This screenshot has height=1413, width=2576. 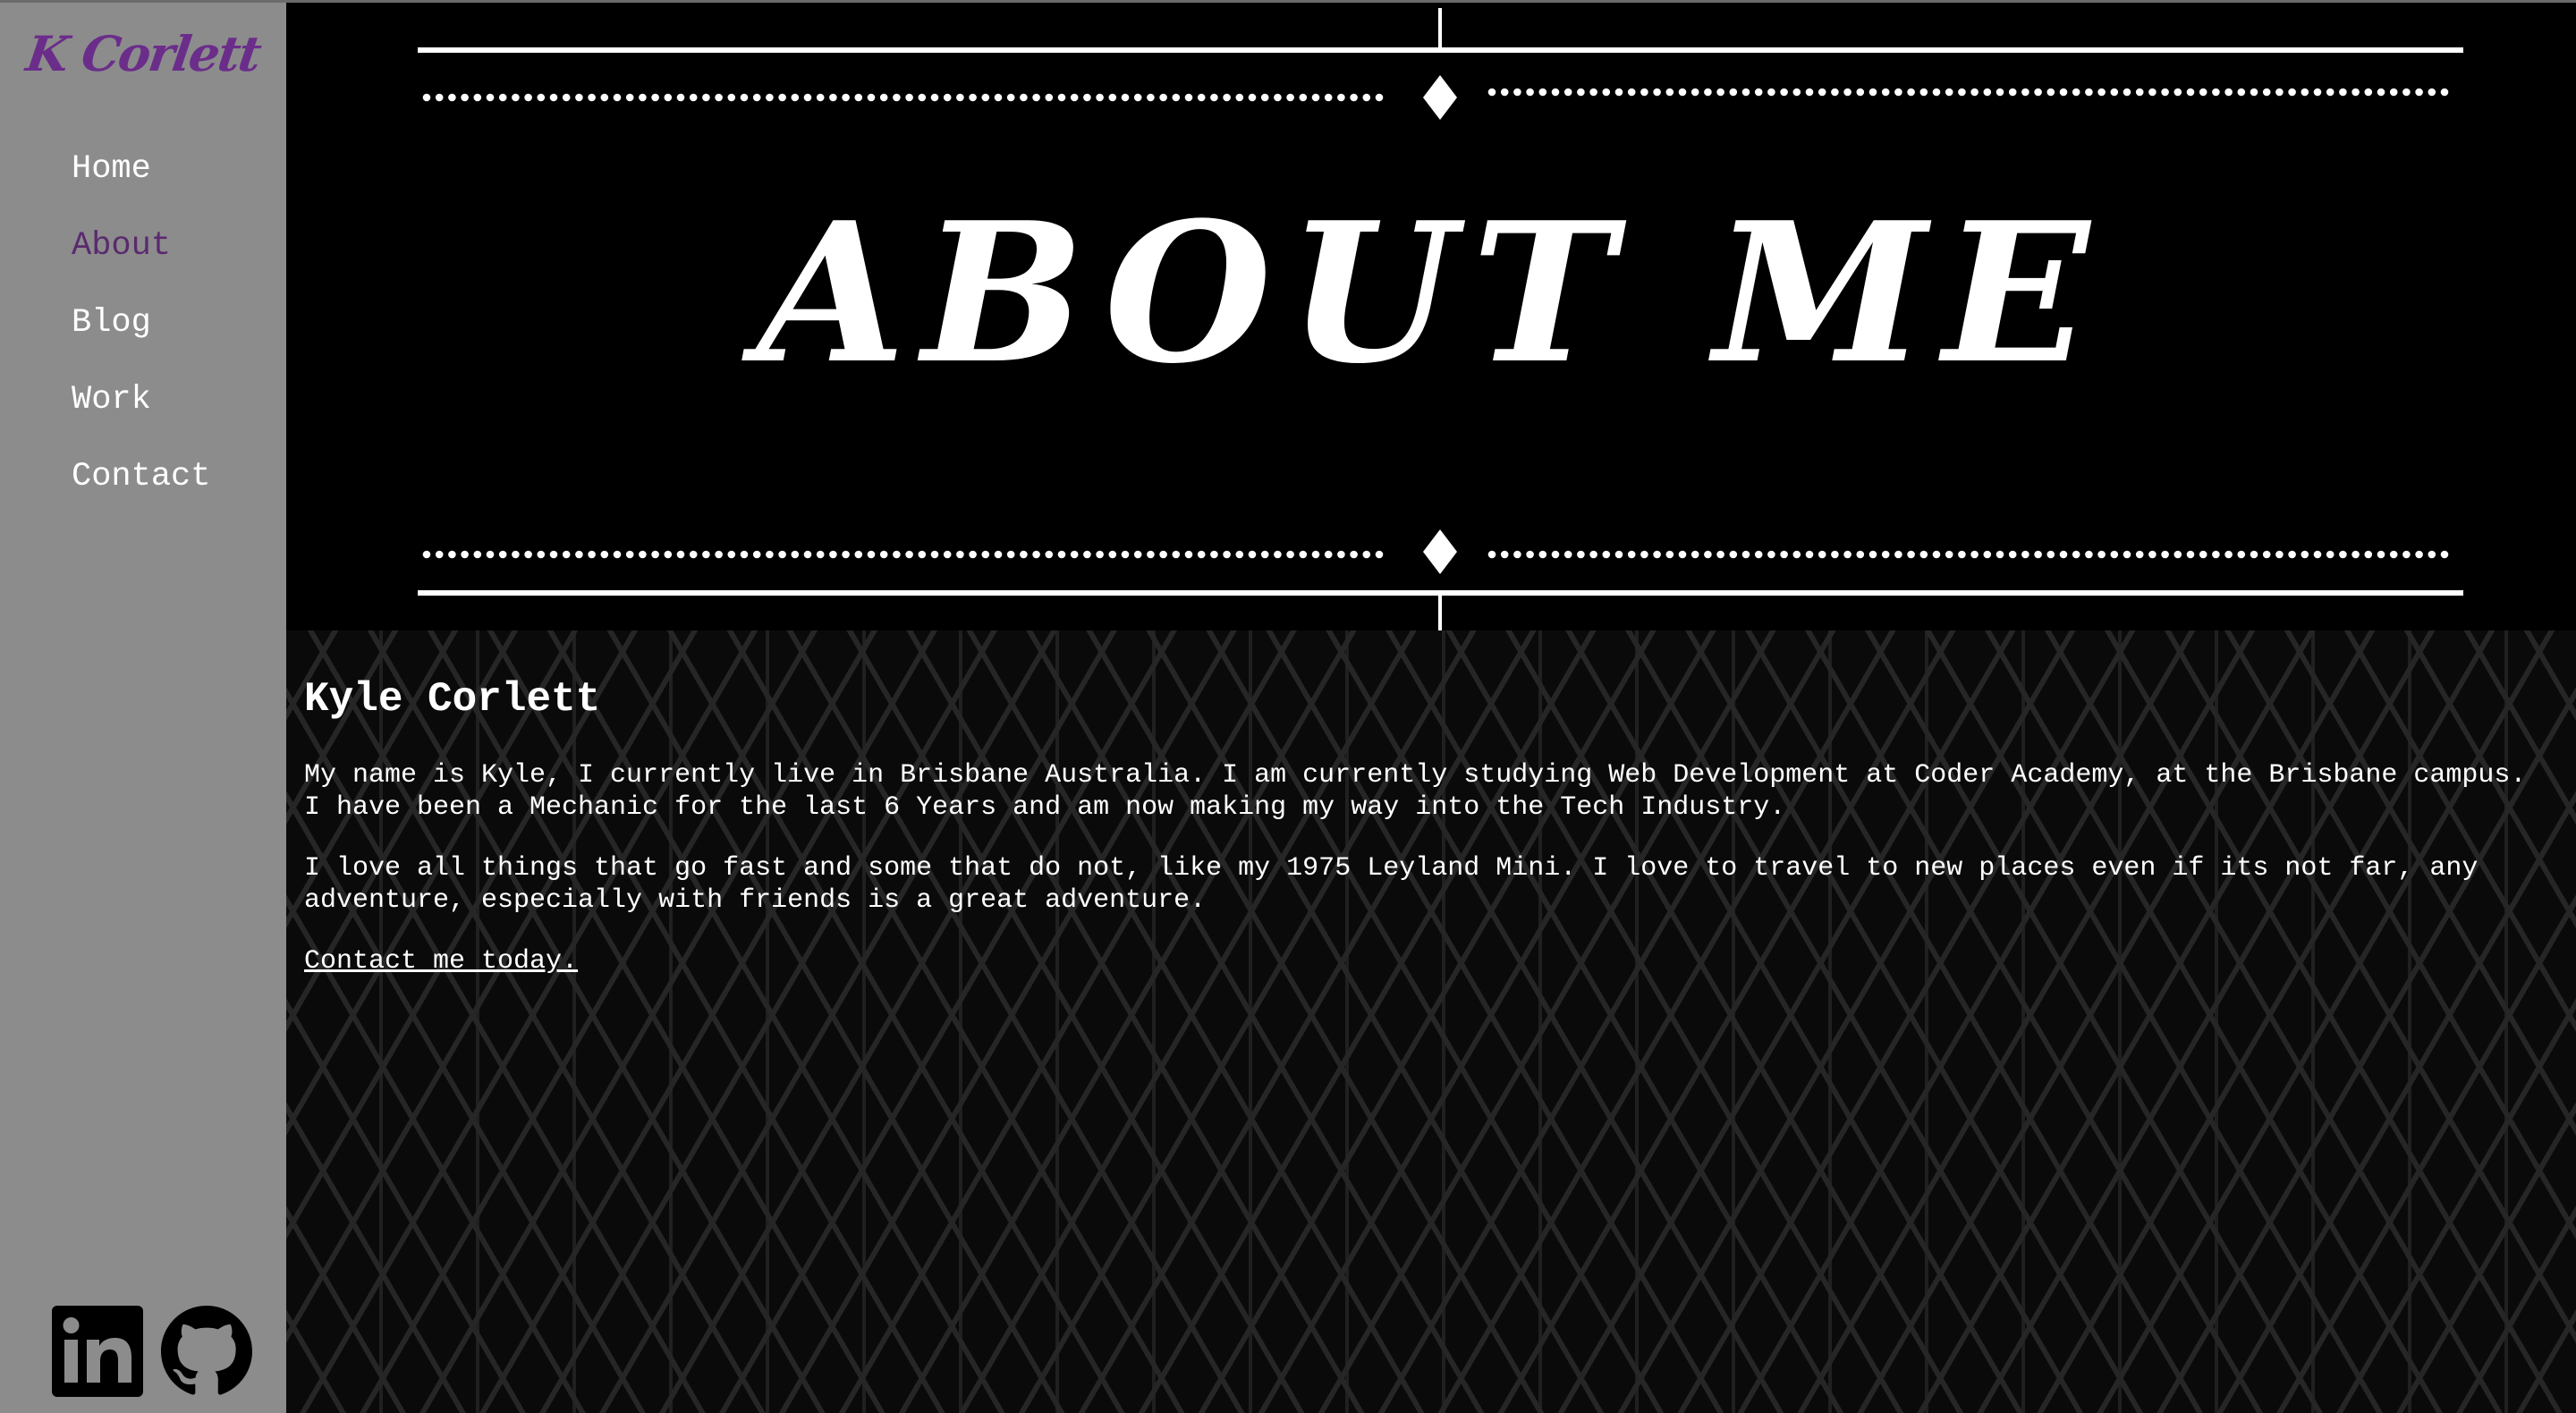 I want to click on linkedin-icon, so click(x=97, y=1351).